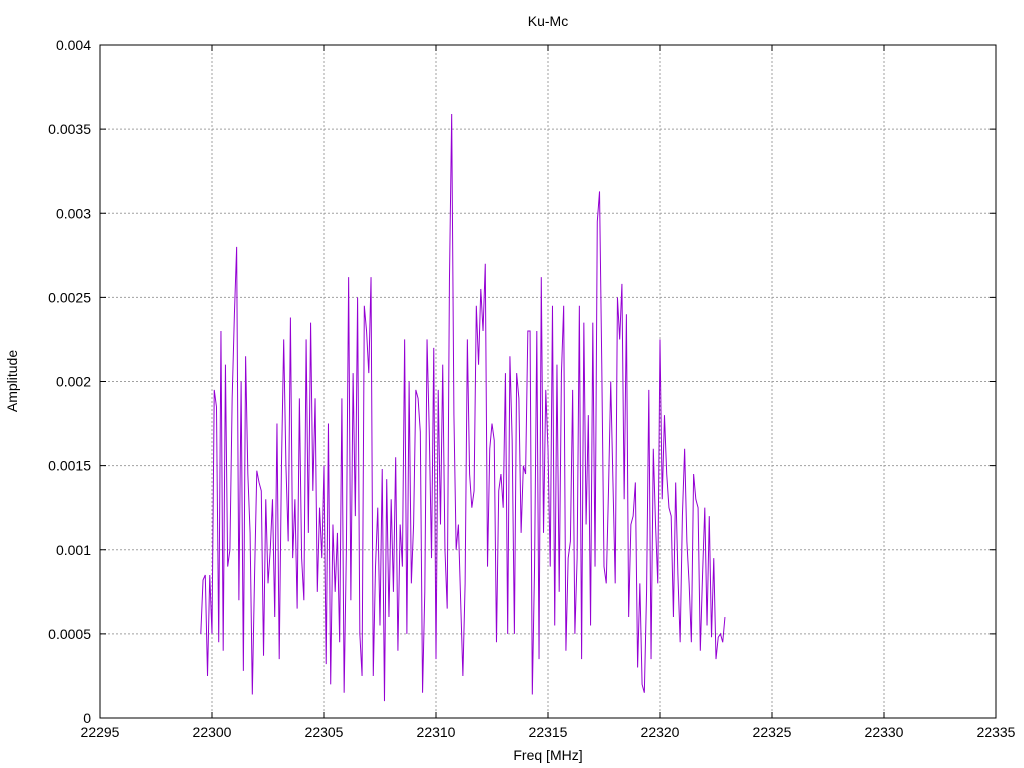  What do you see at coordinates (73, 550) in the screenshot?
I see `y-tick-label: 0.001` at bounding box center [73, 550].